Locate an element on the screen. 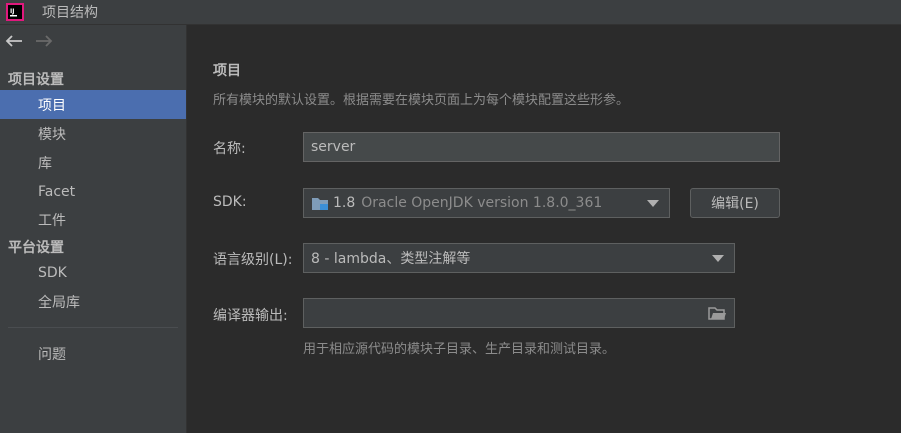  section-platform-settings: 平台设置 is located at coordinates (36, 248).